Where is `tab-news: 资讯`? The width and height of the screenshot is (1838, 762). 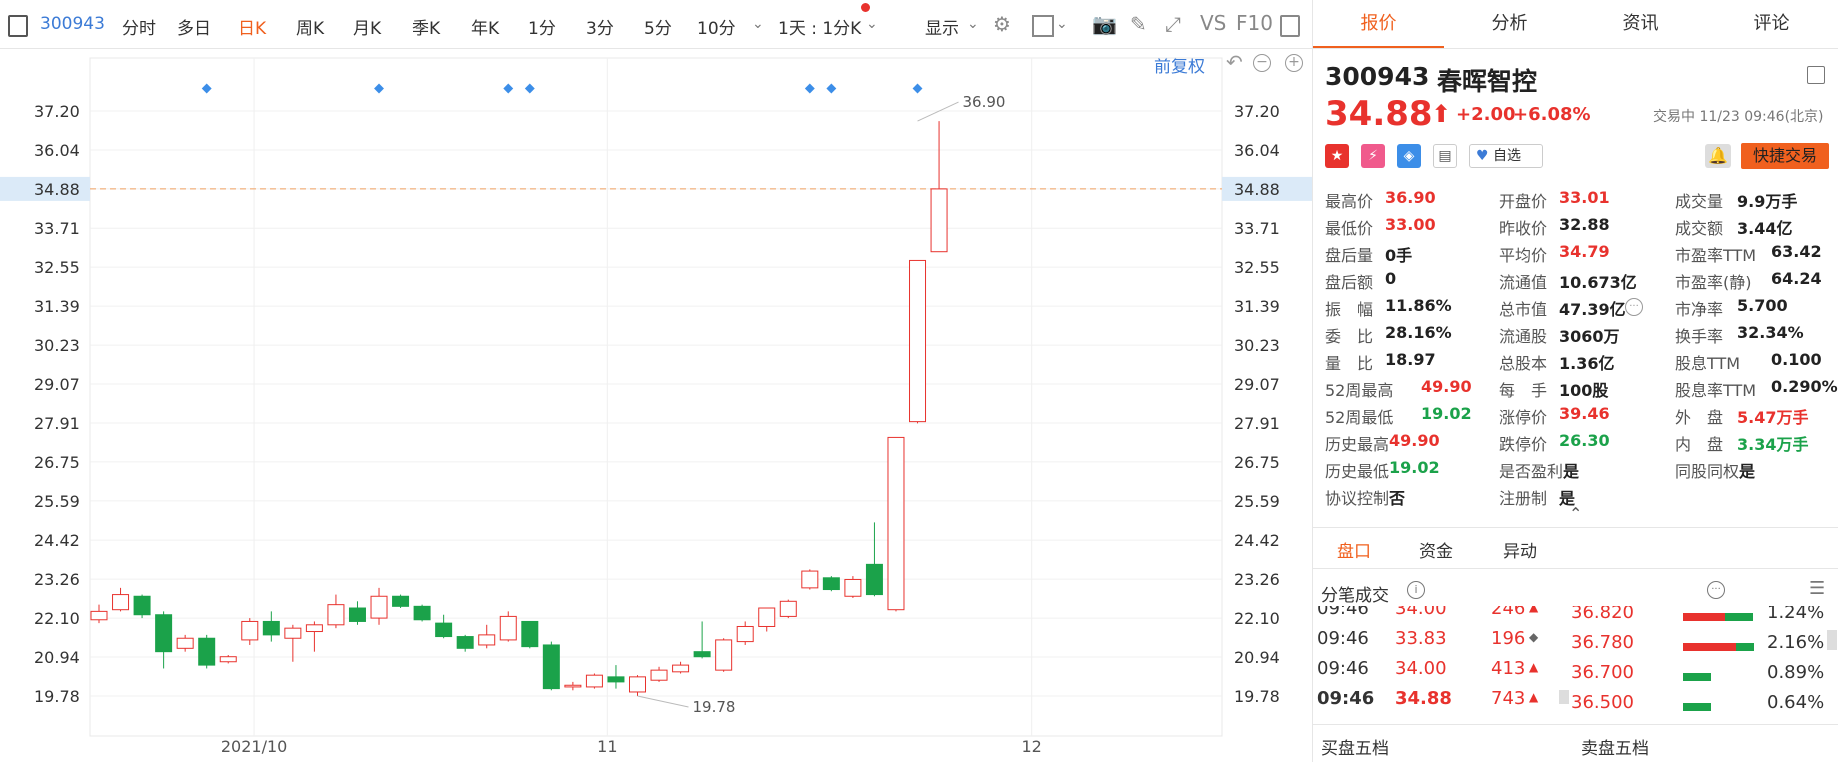
tab-news: 资讯 is located at coordinates (1640, 24).